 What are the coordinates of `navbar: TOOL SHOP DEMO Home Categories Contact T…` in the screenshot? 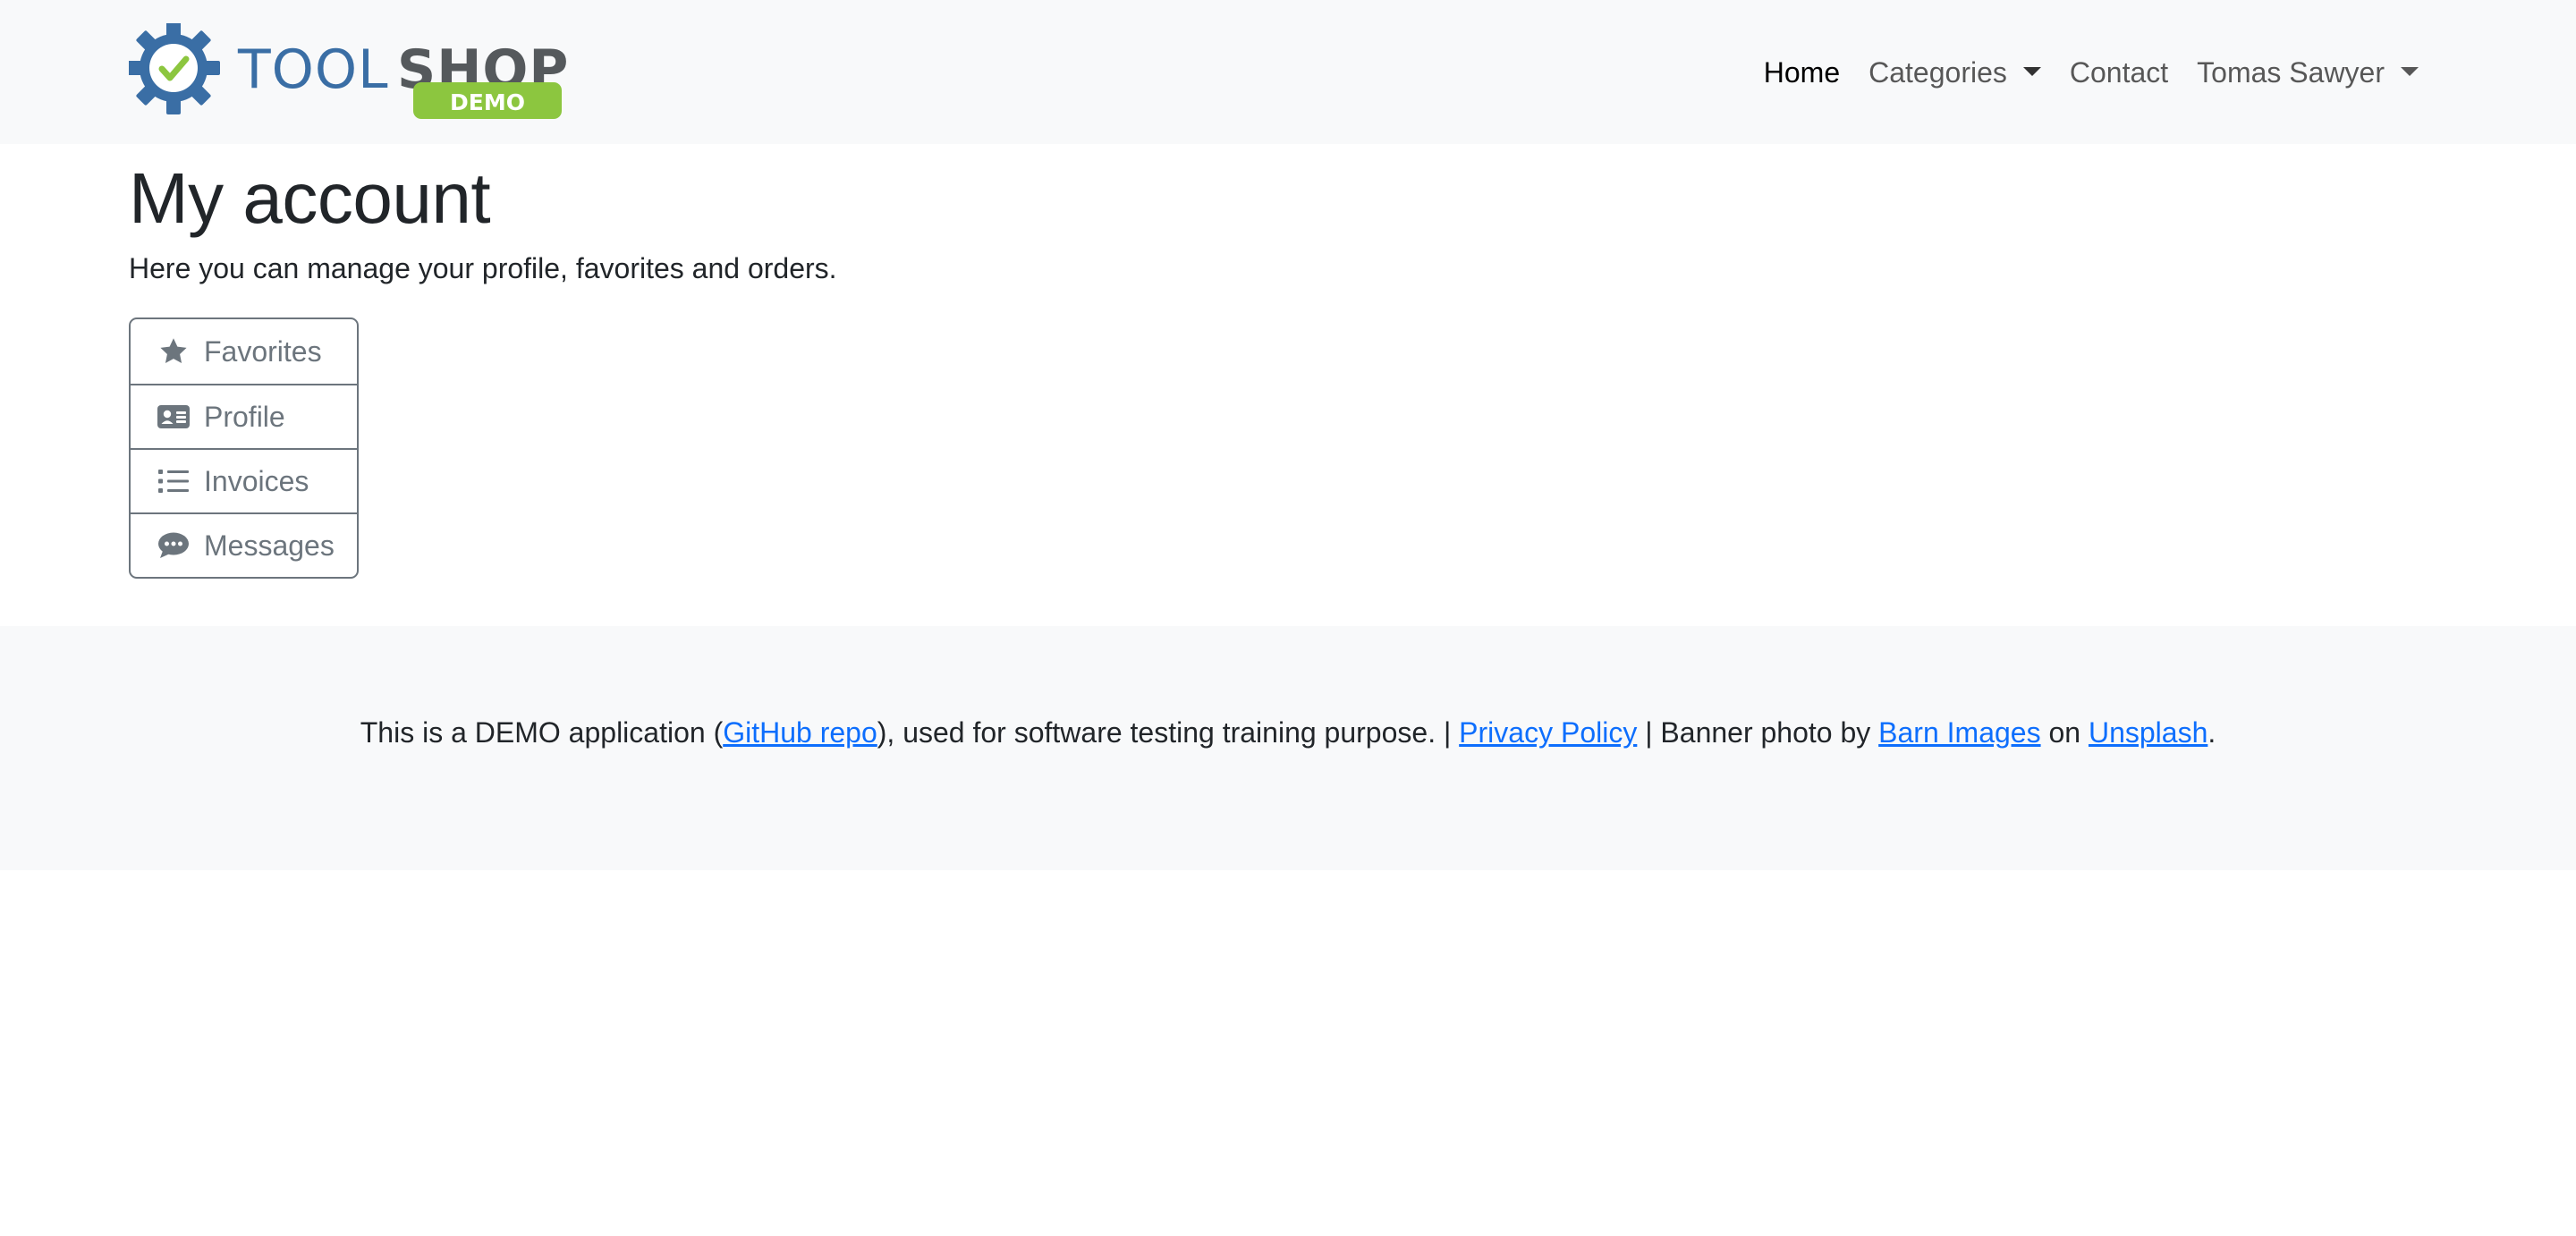 It's located at (1288, 72).